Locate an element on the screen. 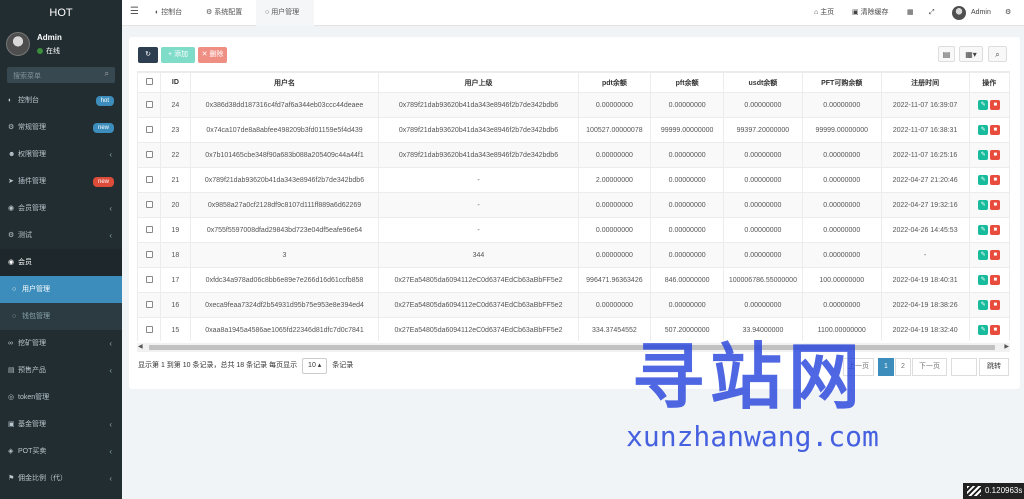  column-header-register-time: 注册时间 is located at coordinates (925, 82).